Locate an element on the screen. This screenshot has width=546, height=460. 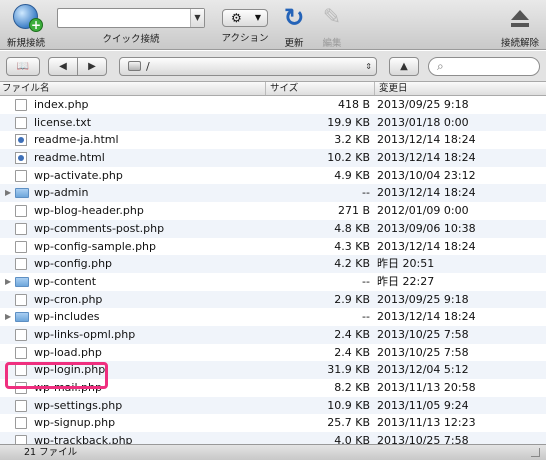
file-date: 昨日 20:51 is located at coordinates (406, 264).